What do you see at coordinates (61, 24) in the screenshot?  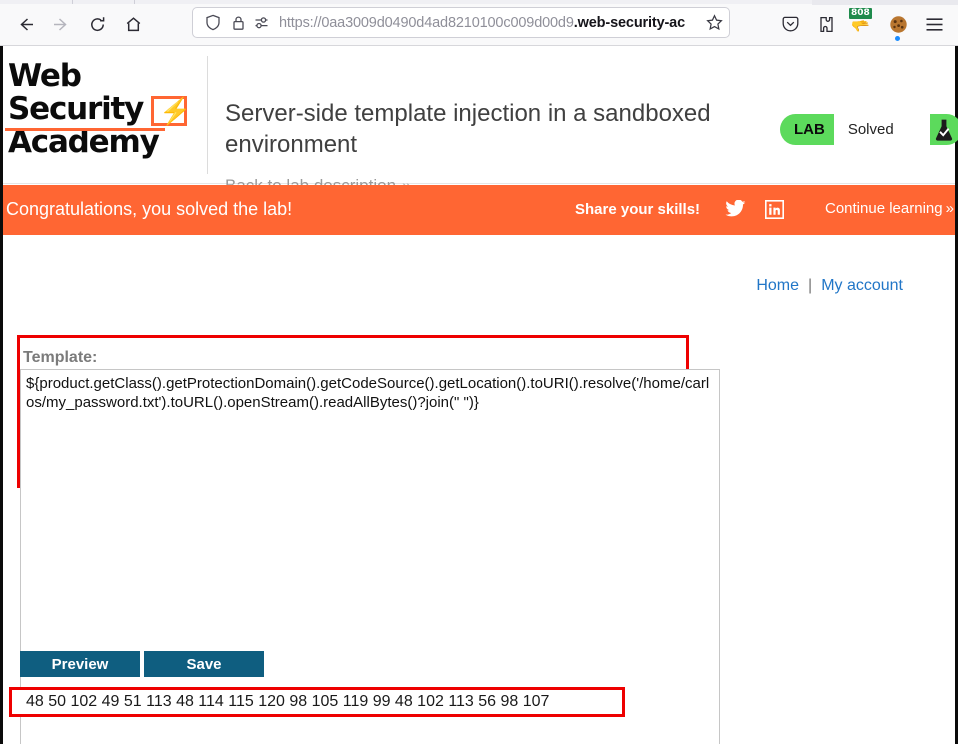 I see `forward-button` at bounding box center [61, 24].